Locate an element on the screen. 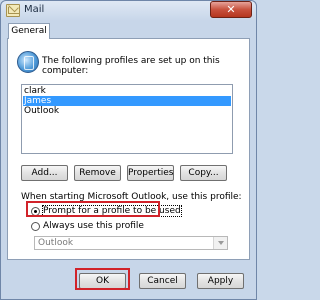 The image size is (320, 300). list-item: clark is located at coordinates (127, 91).